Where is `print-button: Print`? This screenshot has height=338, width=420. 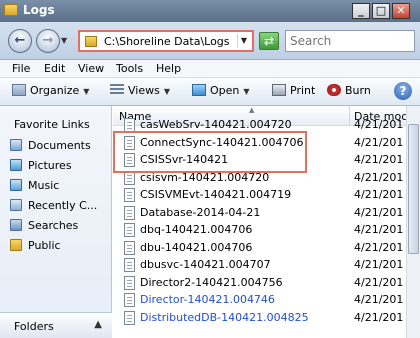
print-button: Print is located at coordinates (293, 90).